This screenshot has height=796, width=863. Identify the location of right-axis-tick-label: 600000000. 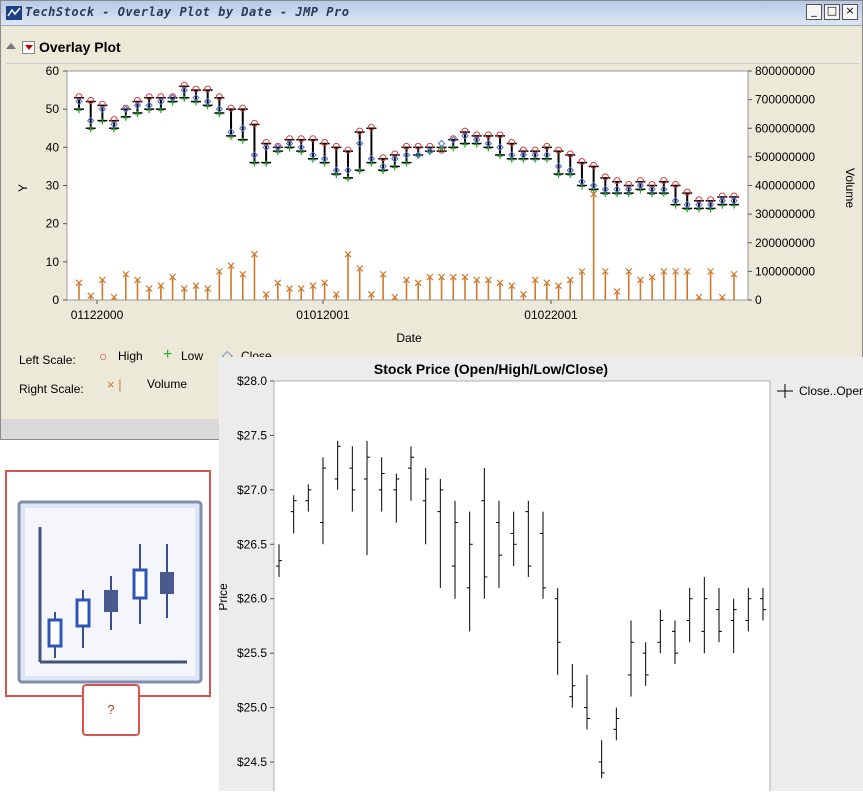
(785, 128).